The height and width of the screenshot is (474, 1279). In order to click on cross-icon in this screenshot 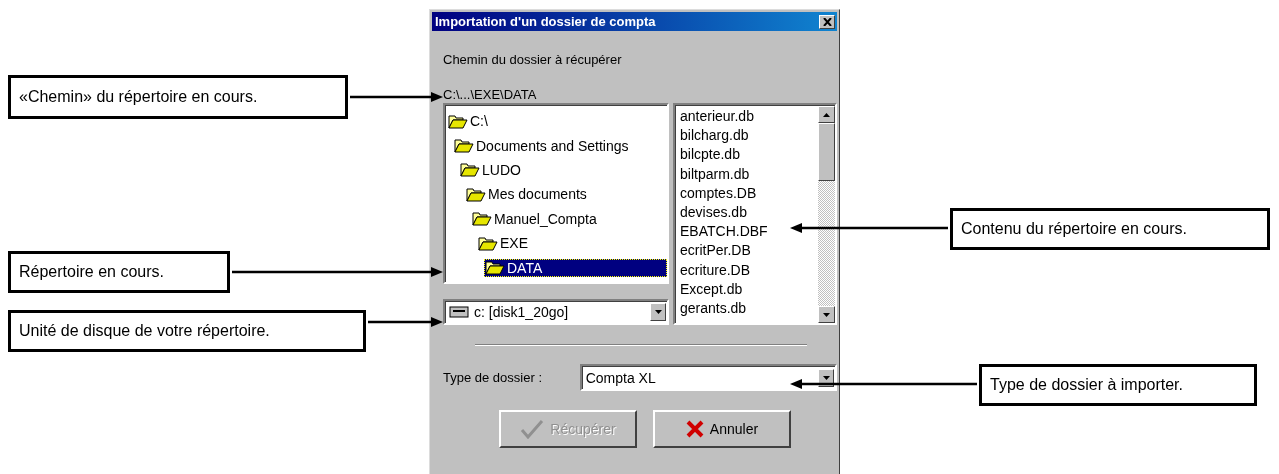, I will do `click(694, 429)`.